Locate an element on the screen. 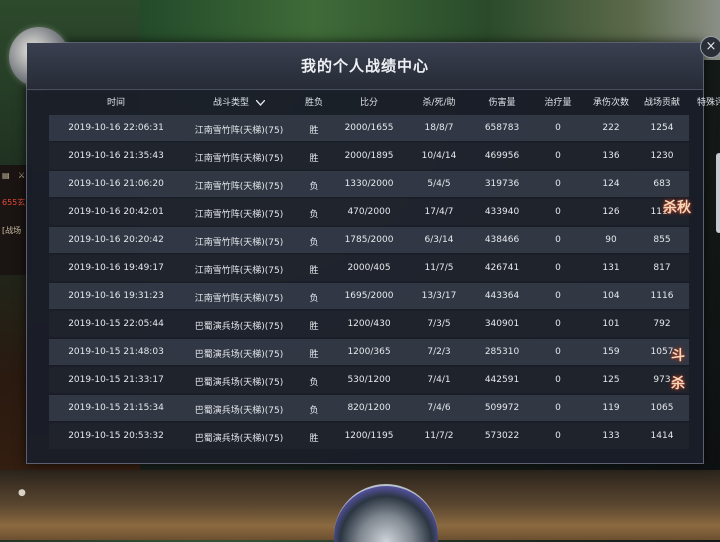 The height and width of the screenshot is (542, 720). cell-score: 530/1200 is located at coordinates (369, 380).